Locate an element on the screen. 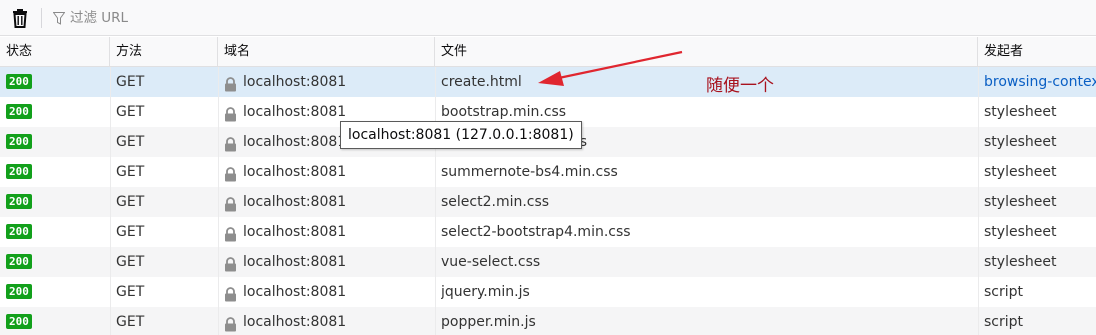 The height and width of the screenshot is (335, 1096). file-cell: select2-bootstrap4.min.css is located at coordinates (536, 232).